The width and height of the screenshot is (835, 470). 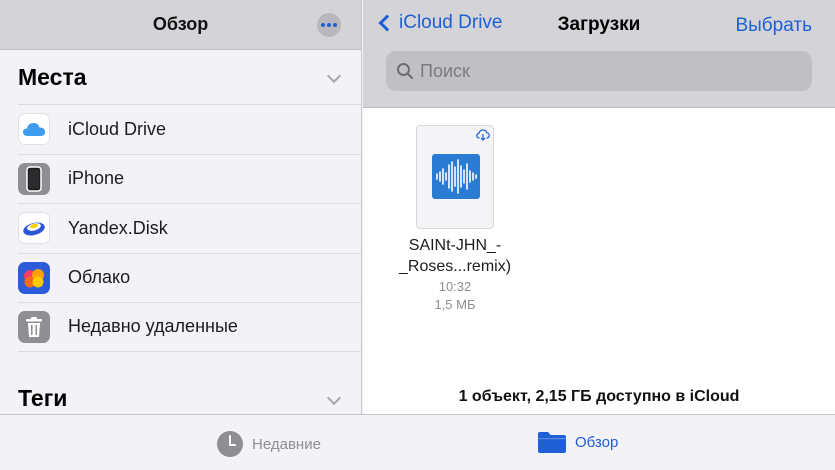 I want to click on tags-title: Теги, so click(x=43, y=398).